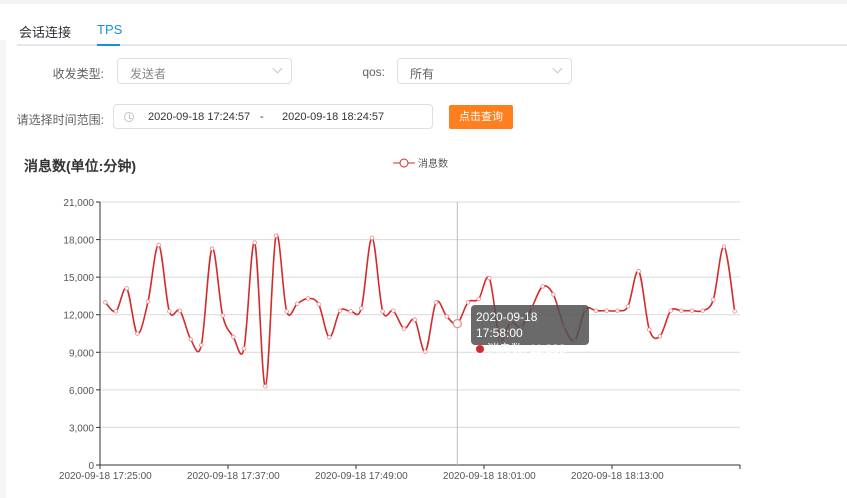 The height and width of the screenshot is (498, 847). I want to click on y-tick-label: 12,000, so click(78, 316).